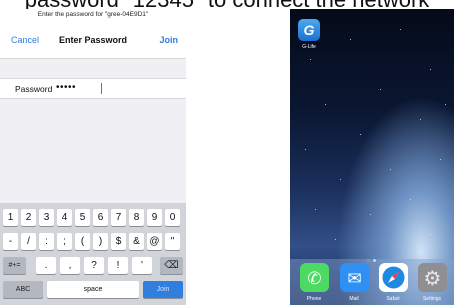 This screenshot has height=305, width=454. Describe the element at coordinates (93, 151) in the screenshot. I see `empty-area` at that location.